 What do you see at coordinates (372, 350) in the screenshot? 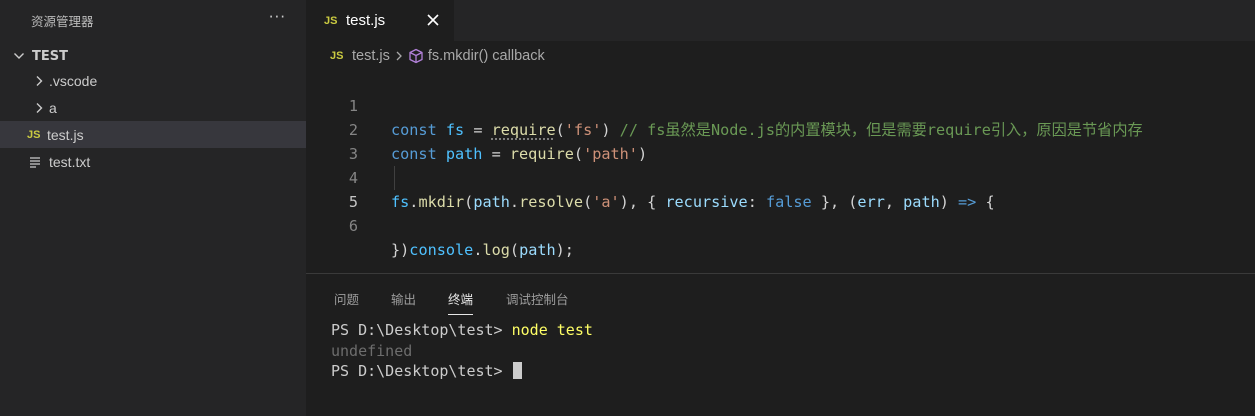
I see `terminal-output-line: undefined` at bounding box center [372, 350].